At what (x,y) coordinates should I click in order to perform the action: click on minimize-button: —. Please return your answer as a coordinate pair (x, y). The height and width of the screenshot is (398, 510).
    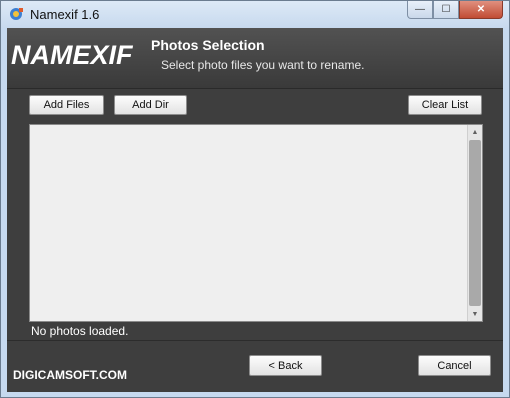
    Looking at the image, I should click on (420, 10).